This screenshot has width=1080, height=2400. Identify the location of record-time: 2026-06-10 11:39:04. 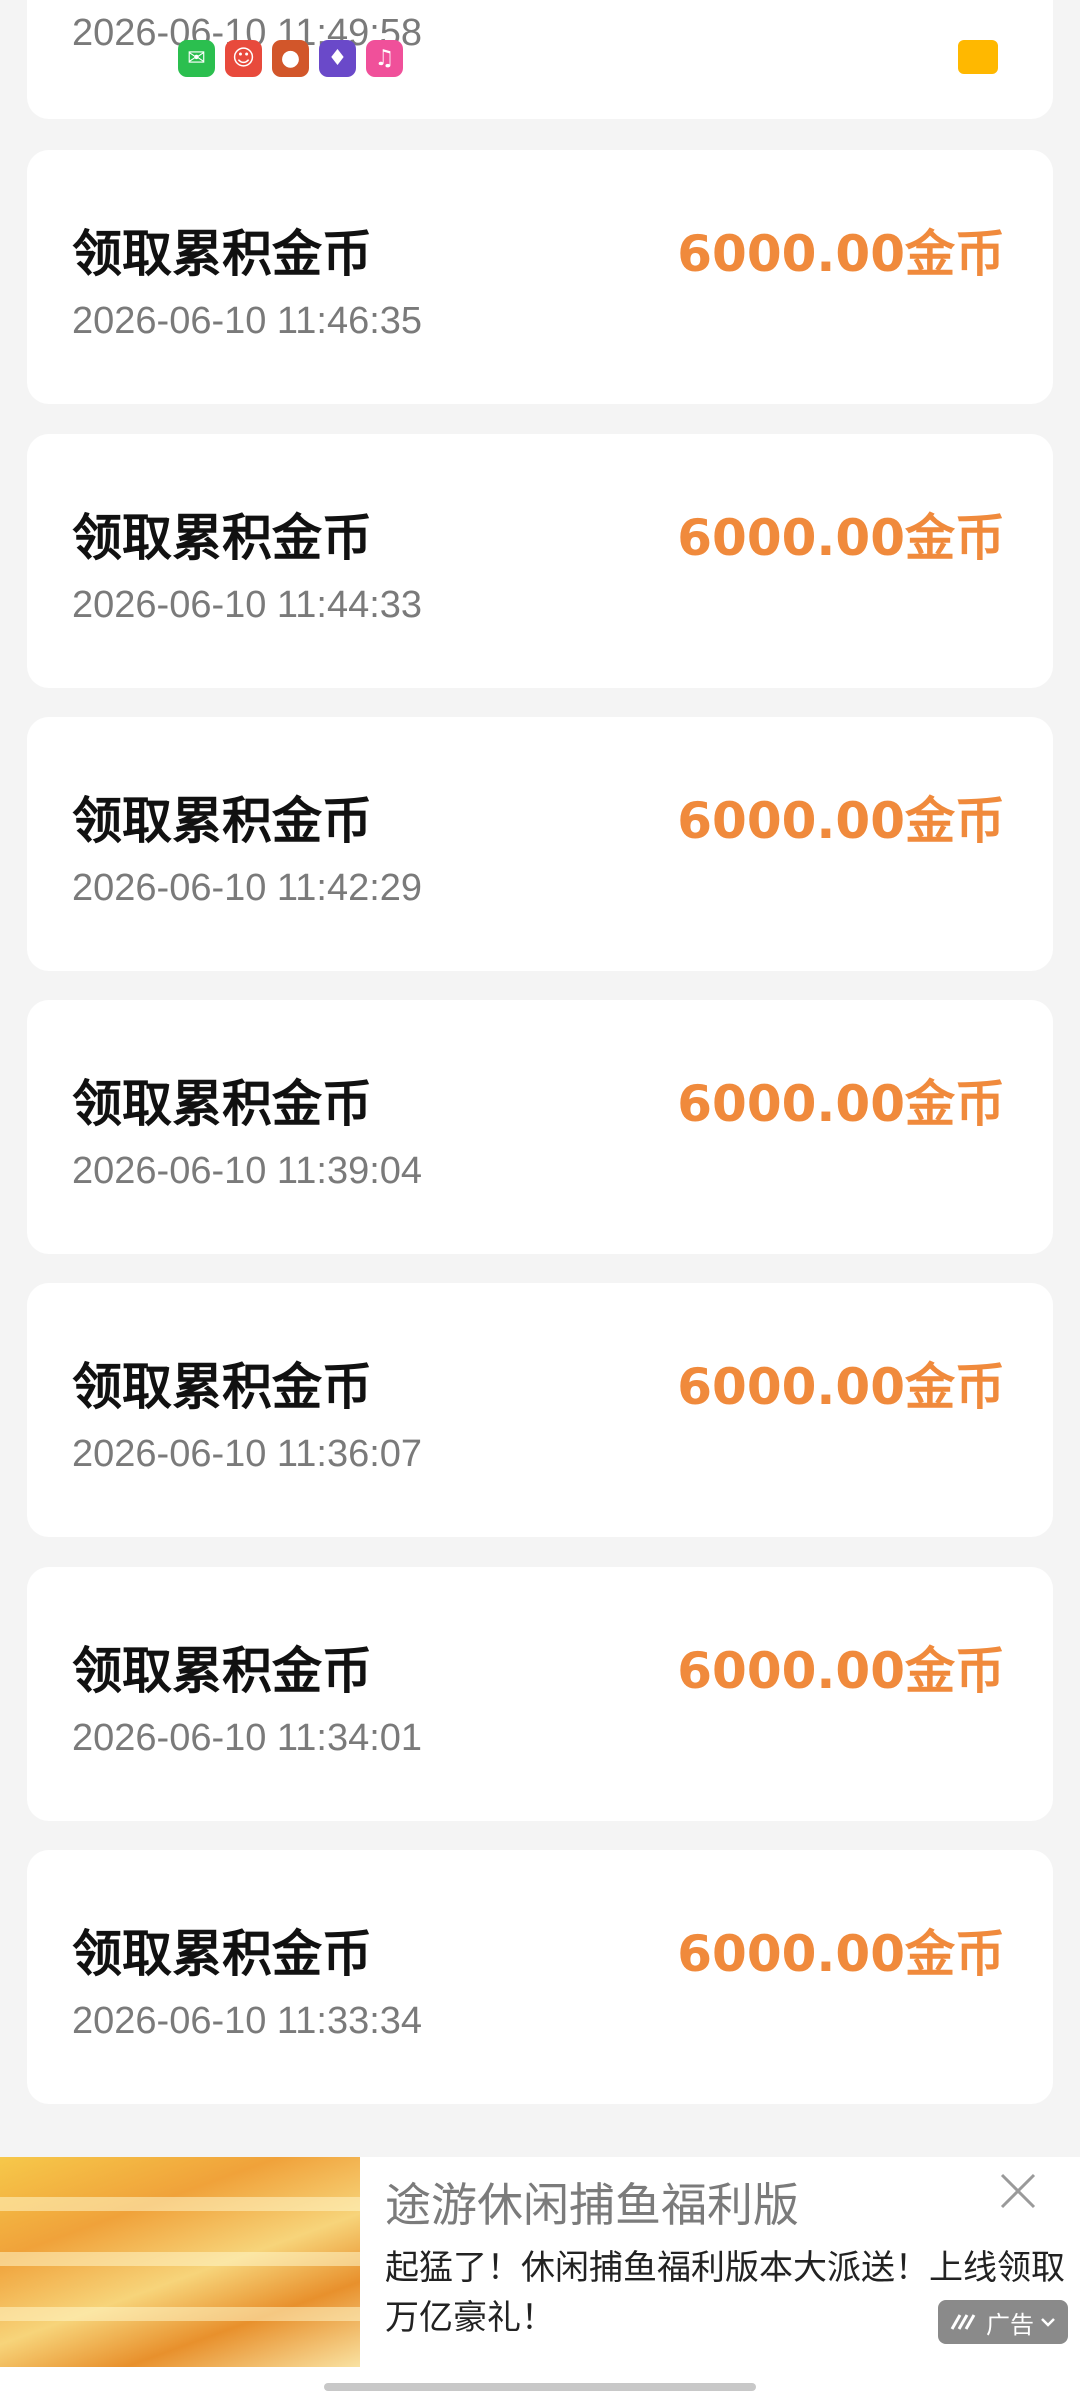
(247, 1171).